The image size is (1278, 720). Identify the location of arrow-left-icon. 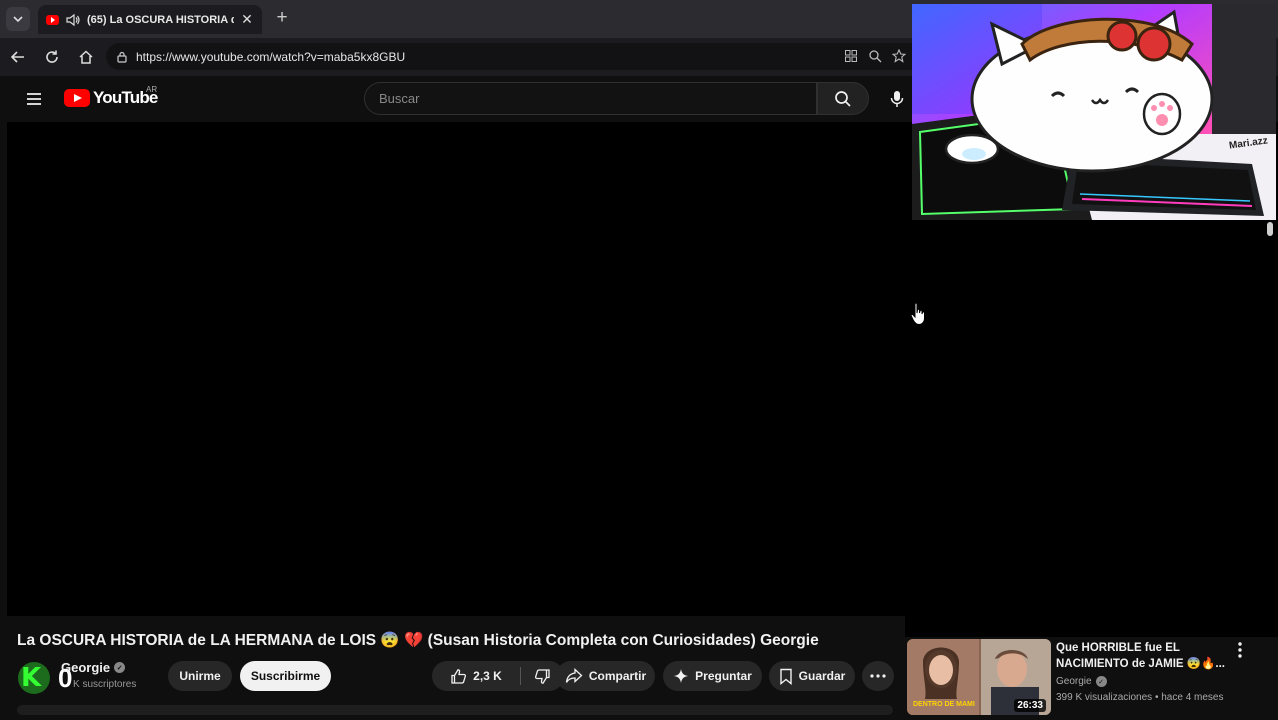
(17, 57).